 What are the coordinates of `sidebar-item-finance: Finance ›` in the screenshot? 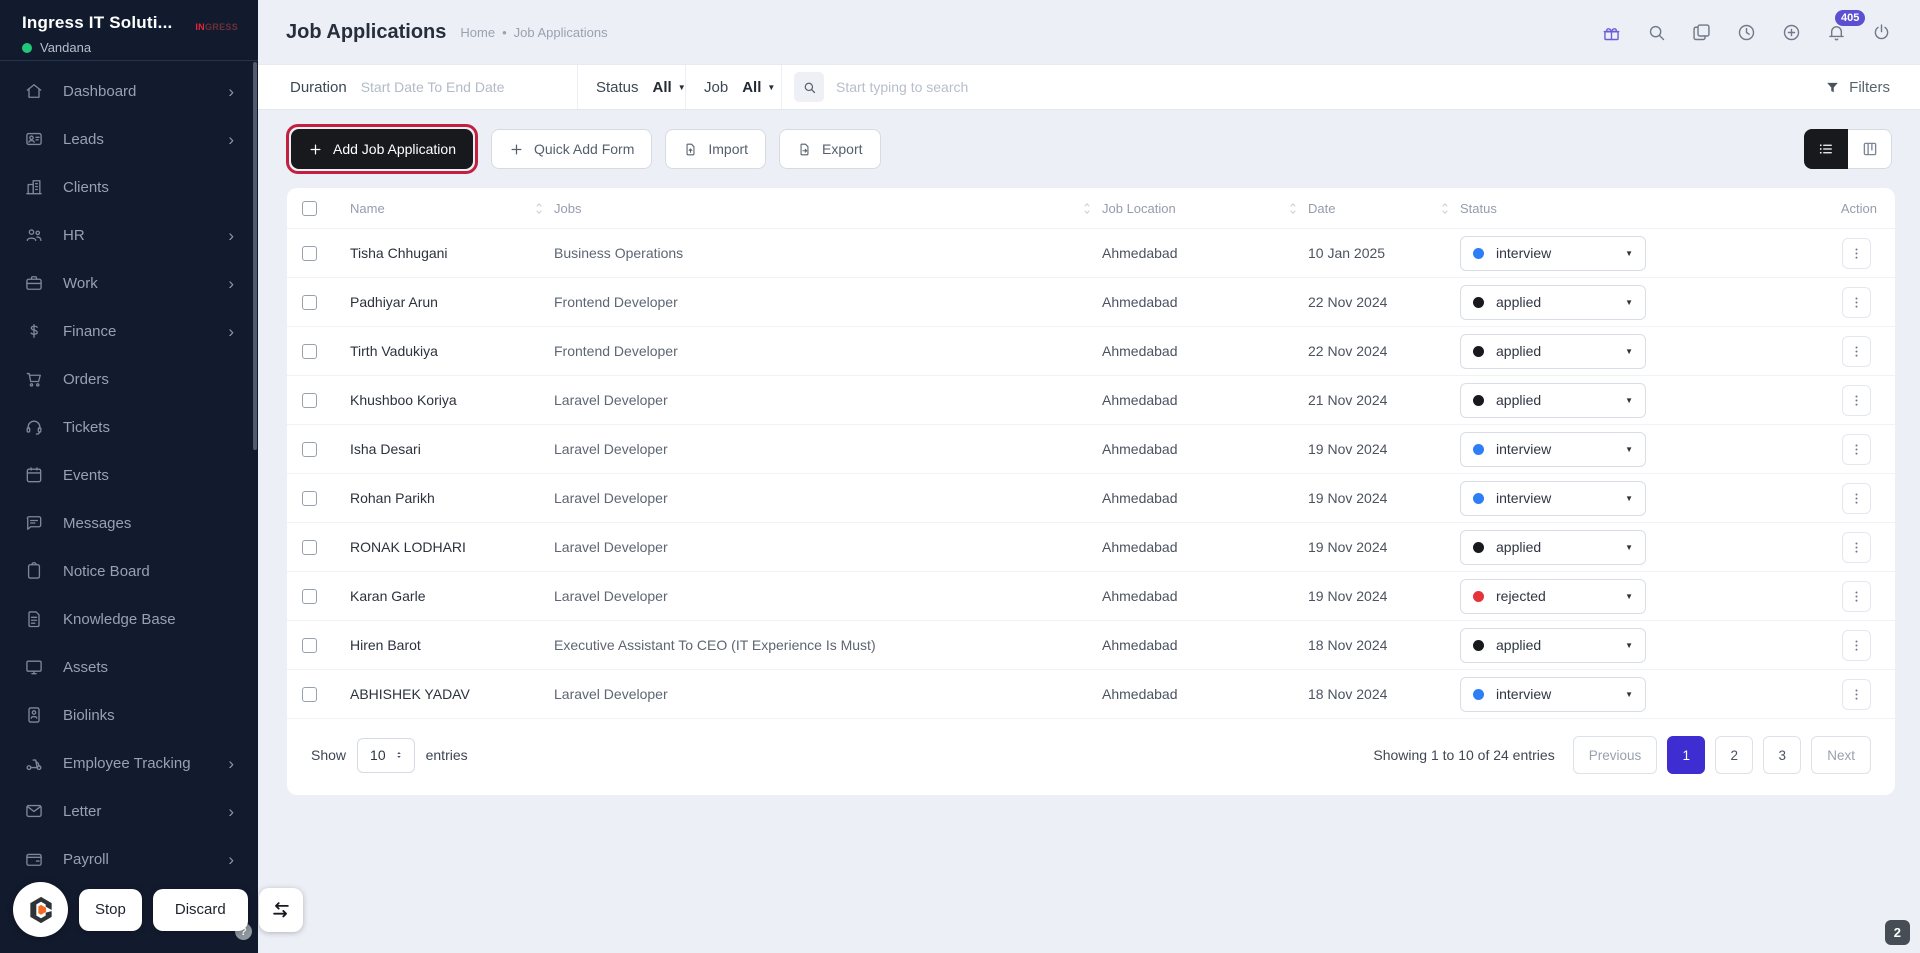 It's located at (129, 331).